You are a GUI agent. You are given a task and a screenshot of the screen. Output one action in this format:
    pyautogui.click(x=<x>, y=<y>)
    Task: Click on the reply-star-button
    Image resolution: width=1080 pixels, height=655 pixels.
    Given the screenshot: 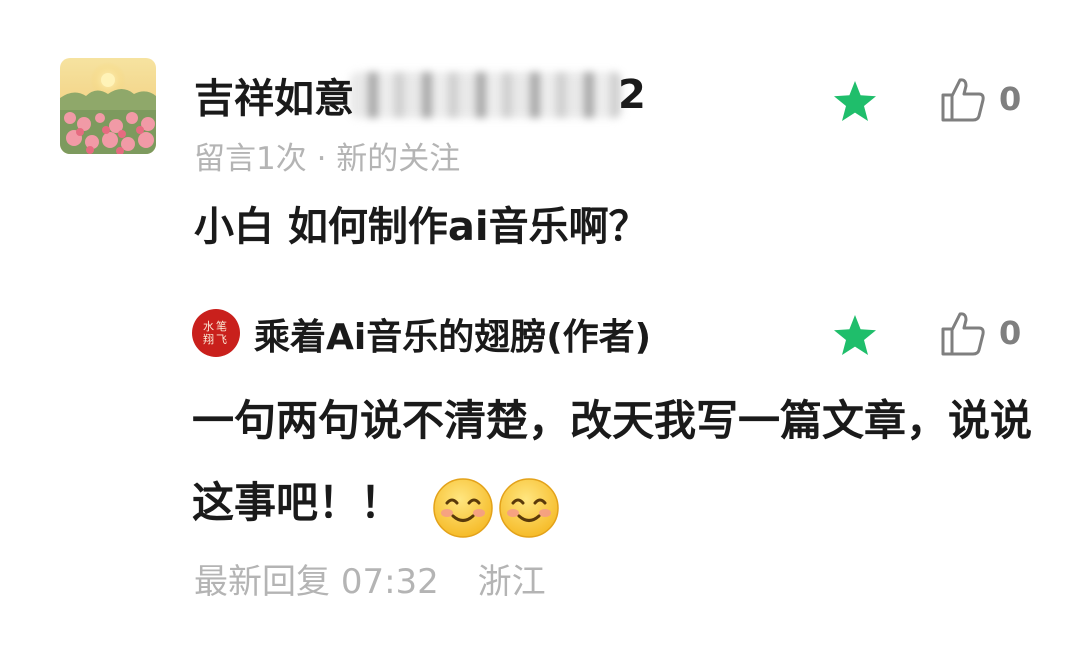 What is the action you would take?
    pyautogui.click(x=855, y=336)
    